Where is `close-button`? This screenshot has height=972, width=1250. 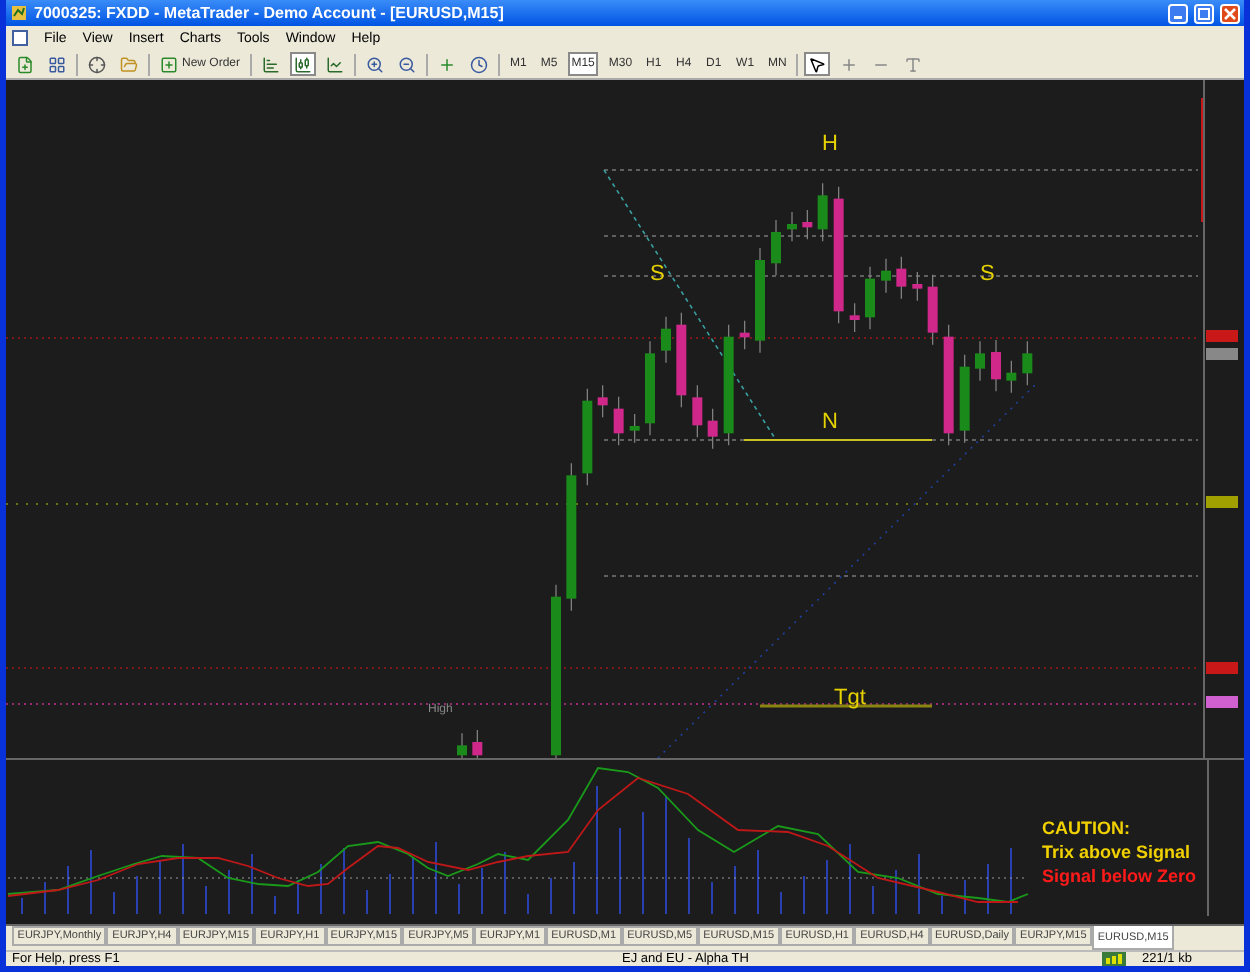
close-button is located at coordinates (1230, 13).